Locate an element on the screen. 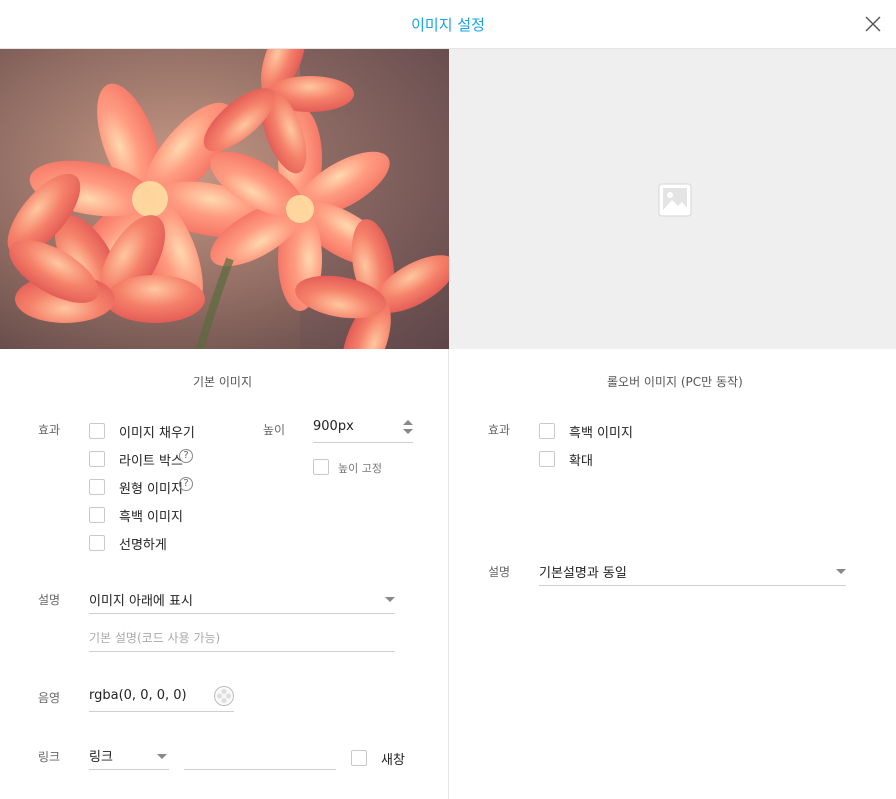  shadow-color-input: rgba(0, 0, 0, 0) is located at coordinates (161, 697).